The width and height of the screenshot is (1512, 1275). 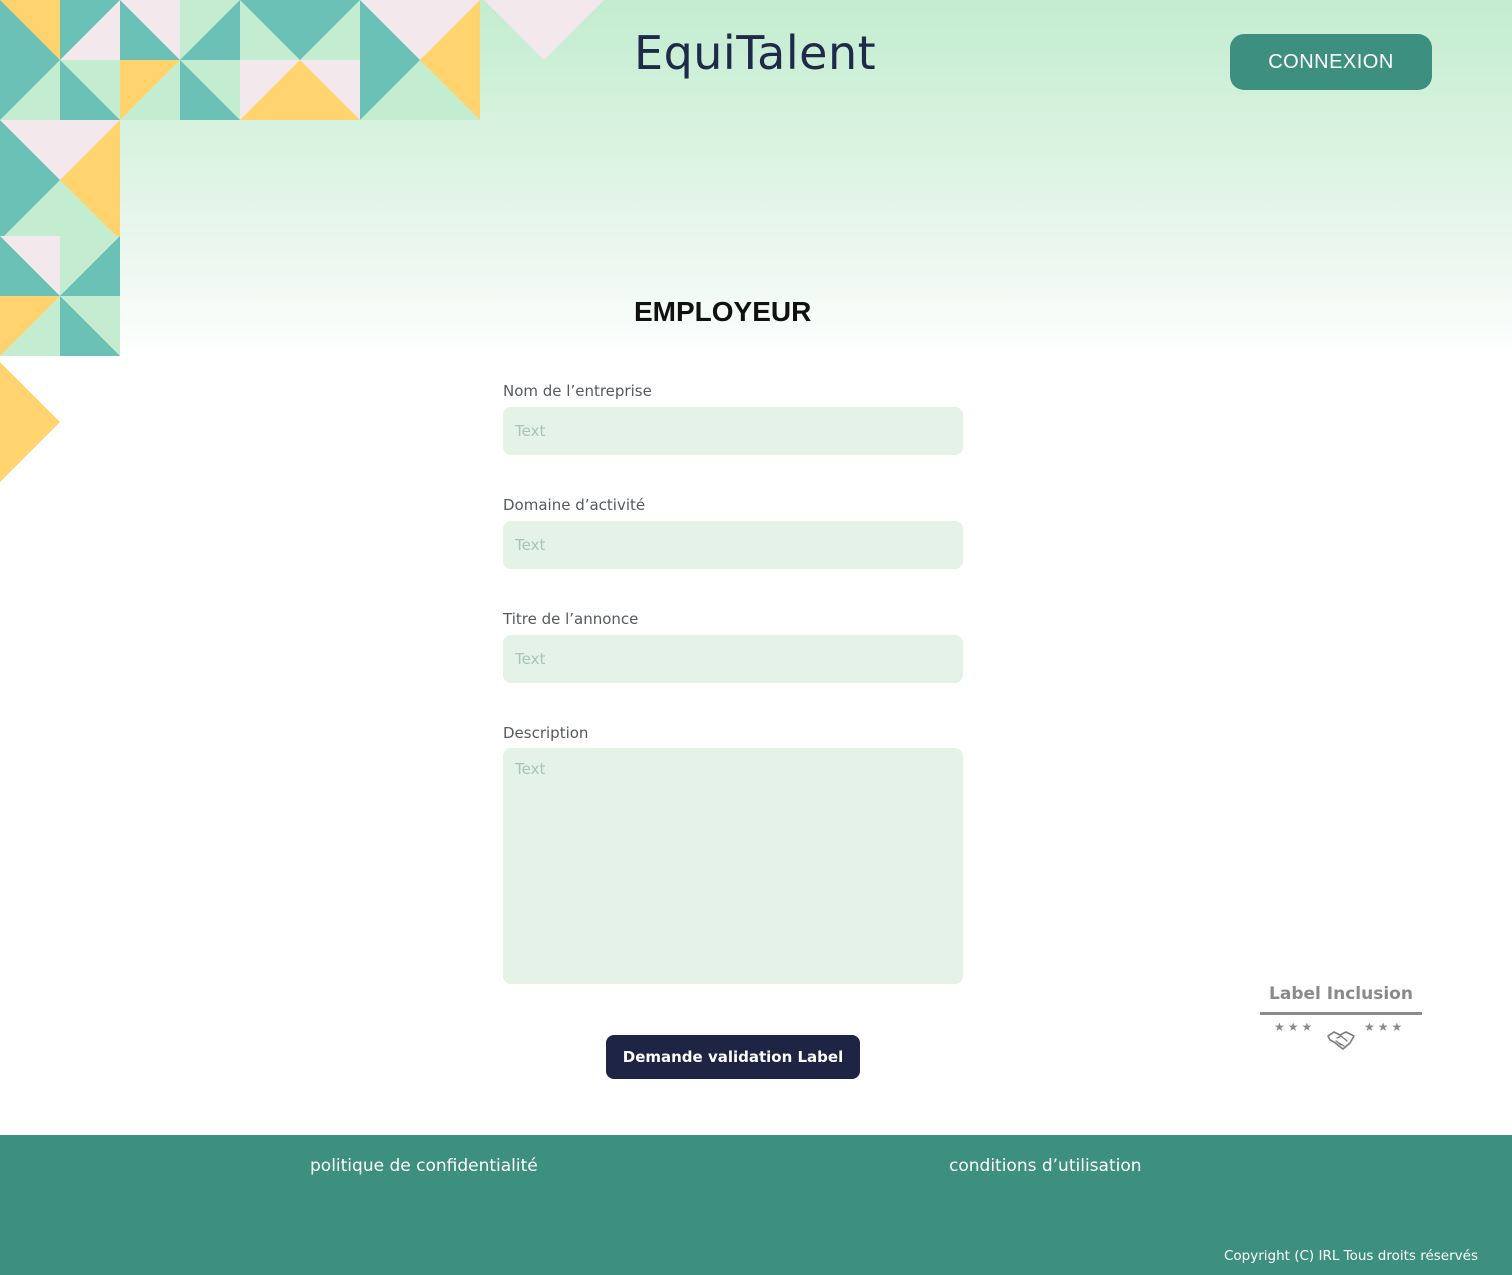 What do you see at coordinates (424, 1166) in the screenshot?
I see `privacy-policy-link: politique de confidentialité` at bounding box center [424, 1166].